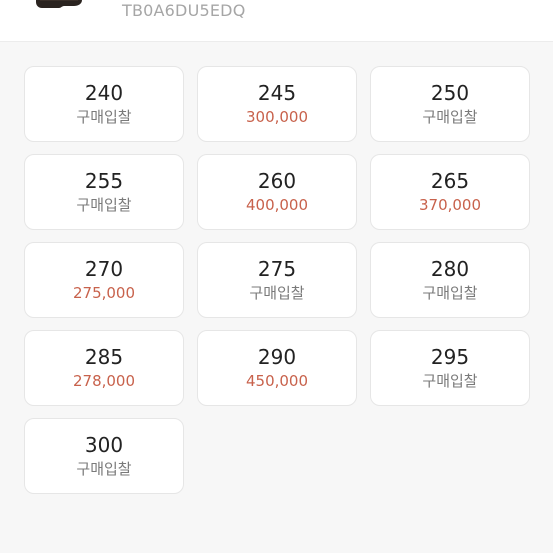  Describe the element at coordinates (450, 181) in the screenshot. I see `size-label: 265` at that location.